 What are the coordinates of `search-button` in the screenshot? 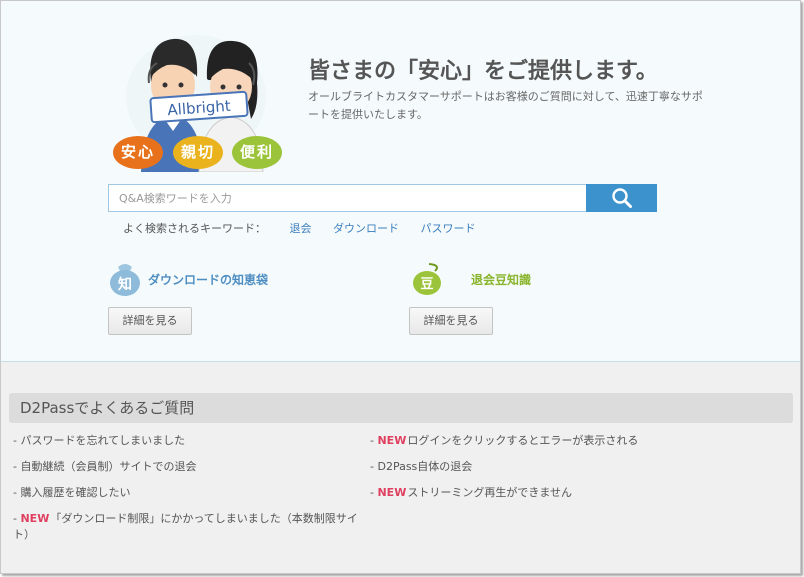 It's located at (621, 198).